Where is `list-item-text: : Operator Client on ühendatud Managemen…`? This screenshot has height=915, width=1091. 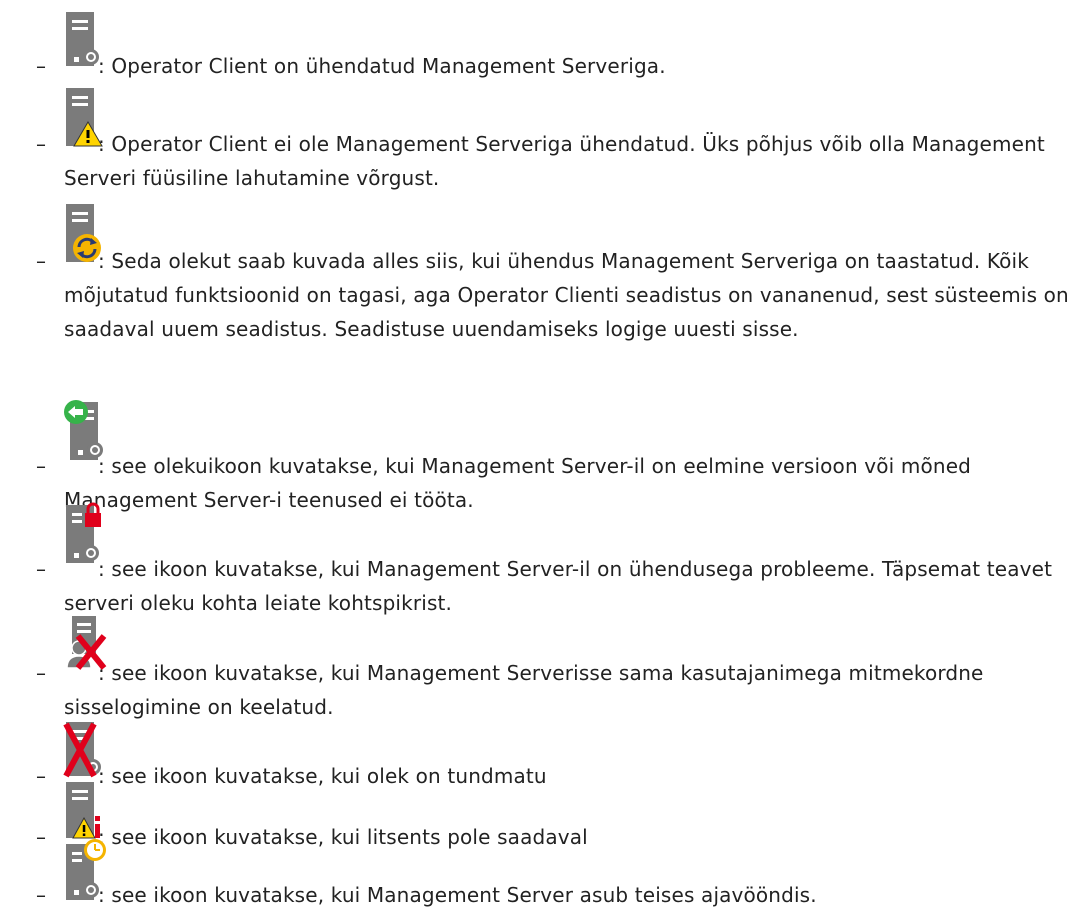
list-item-text: : Operator Client on ühendatud Managemen… is located at coordinates (382, 66).